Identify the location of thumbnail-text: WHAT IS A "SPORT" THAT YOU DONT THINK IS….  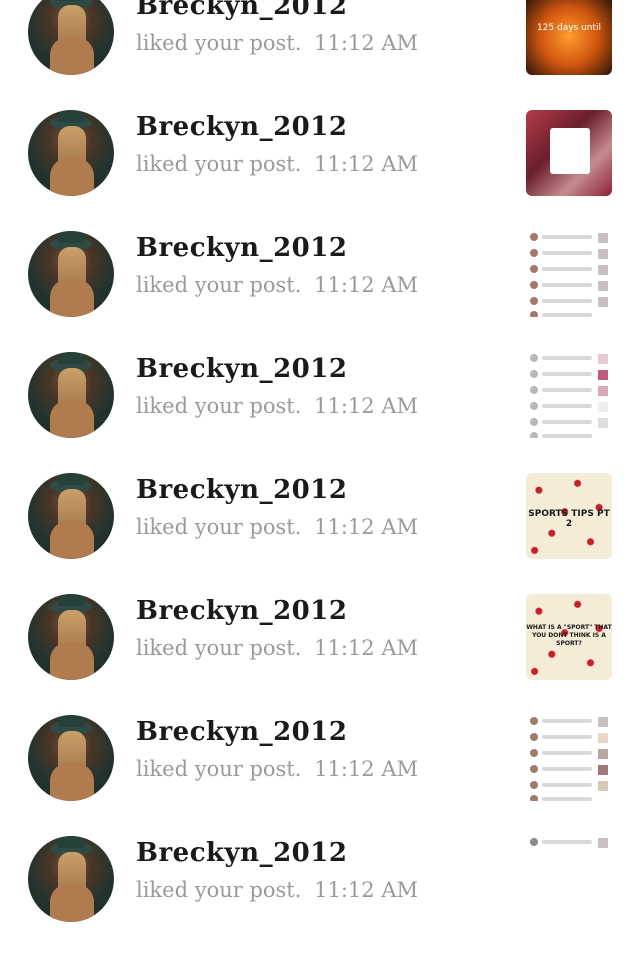
(569, 635).